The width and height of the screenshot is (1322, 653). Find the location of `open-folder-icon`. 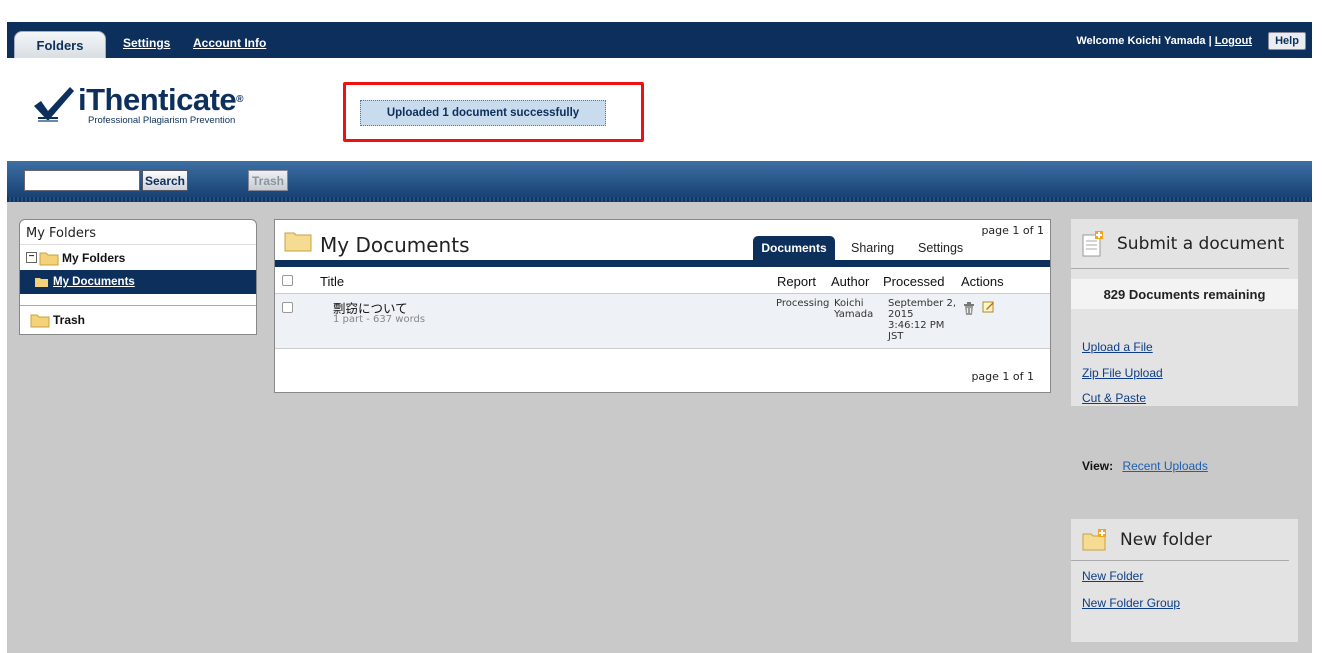

open-folder-icon is located at coordinates (41, 282).